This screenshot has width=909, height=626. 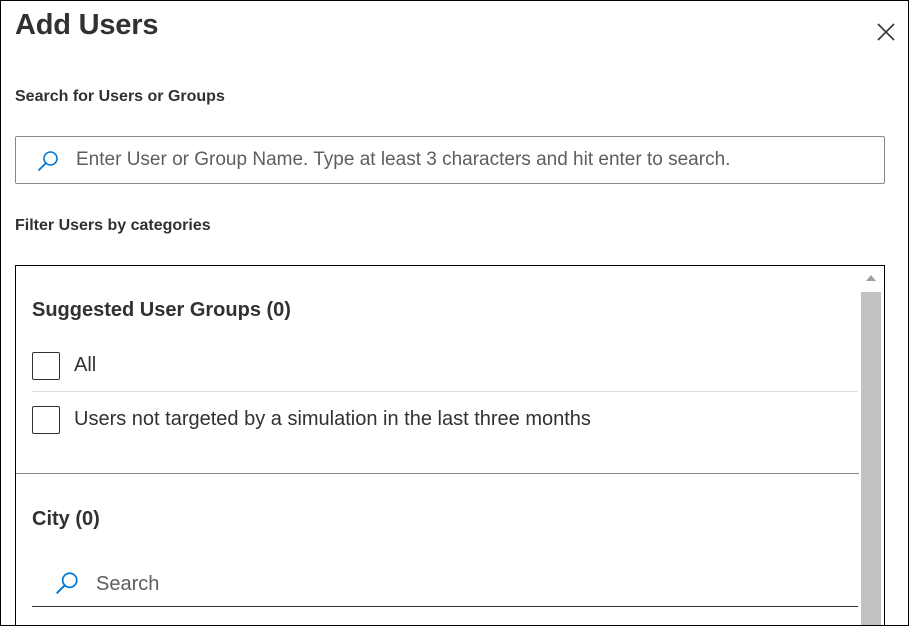 I want to click on dialog-title: Add Users, so click(x=87, y=25).